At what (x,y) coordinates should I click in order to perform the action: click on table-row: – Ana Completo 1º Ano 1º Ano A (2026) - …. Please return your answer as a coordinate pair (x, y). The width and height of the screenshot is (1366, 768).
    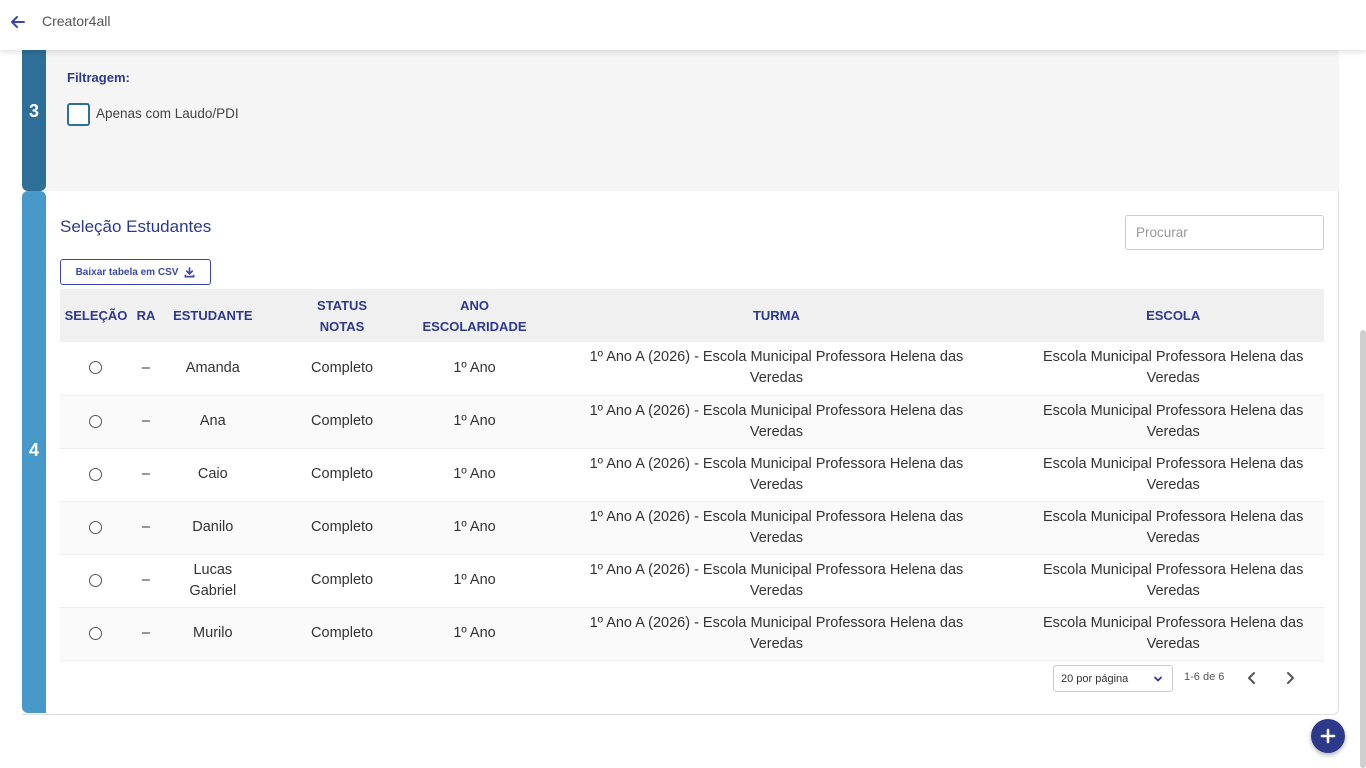
    Looking at the image, I should click on (692, 421).